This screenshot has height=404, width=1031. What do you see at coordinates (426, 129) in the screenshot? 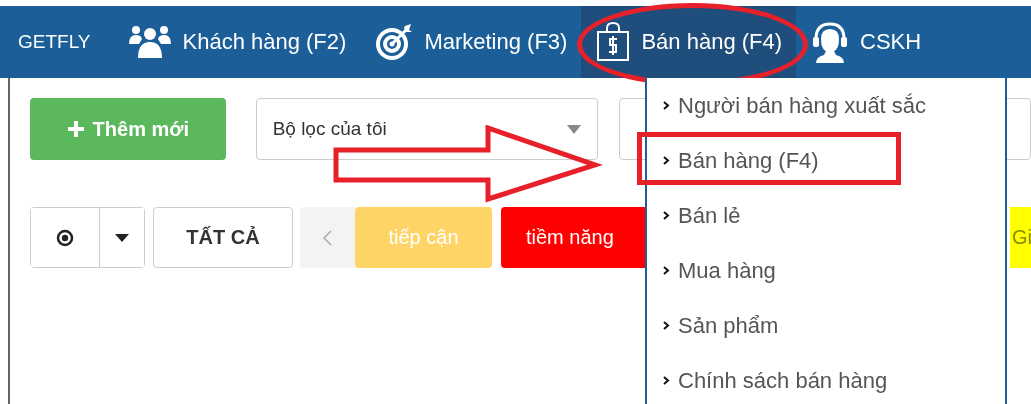
I see `filter-select: Bộ lọc của tôi` at bounding box center [426, 129].